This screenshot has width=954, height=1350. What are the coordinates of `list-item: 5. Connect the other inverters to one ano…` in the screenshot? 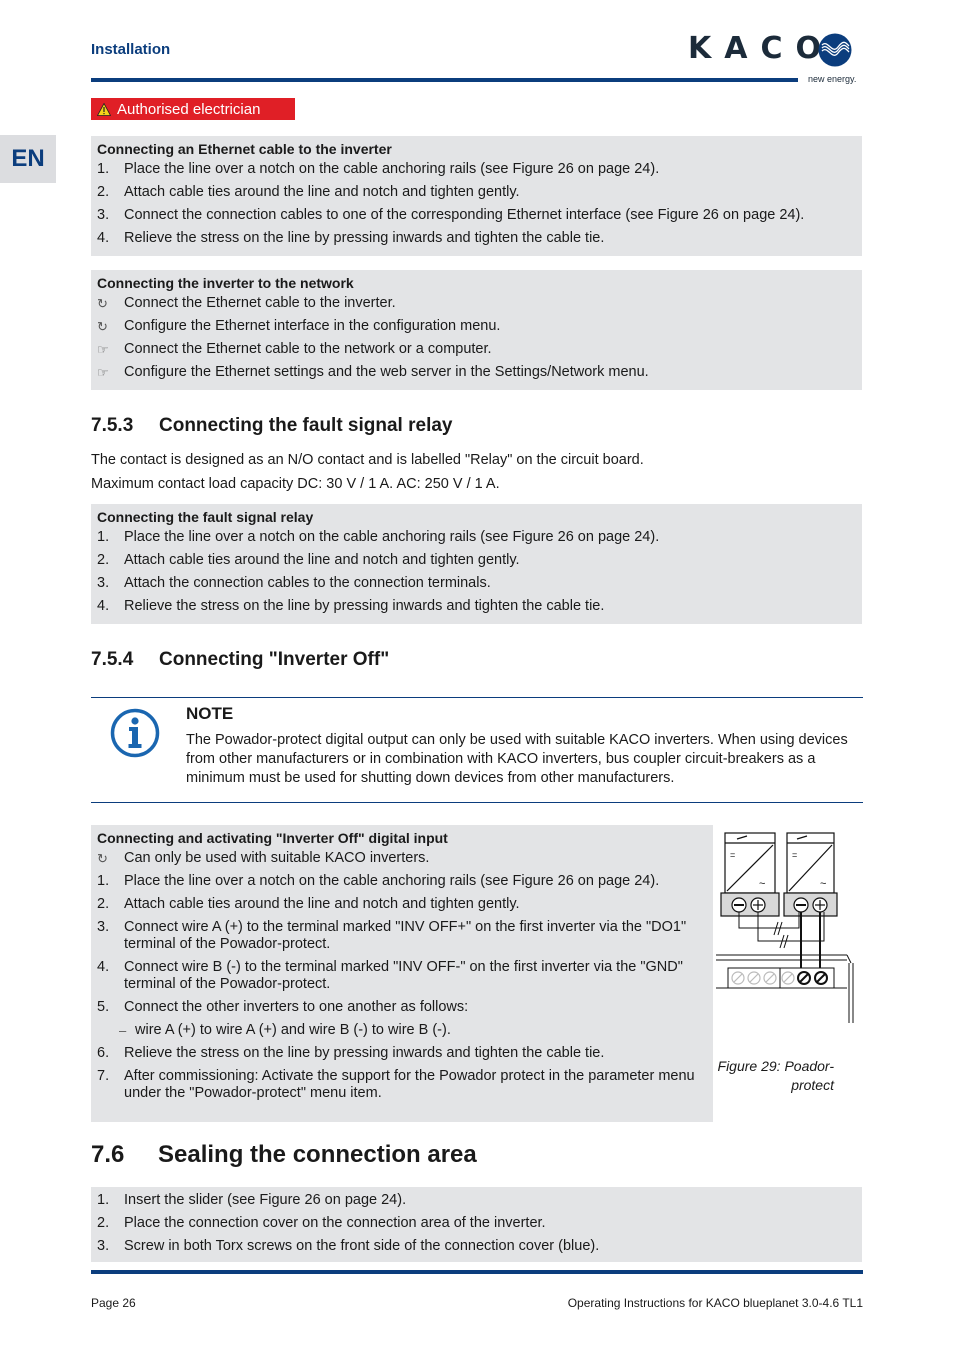 It's located at (402, 1007).